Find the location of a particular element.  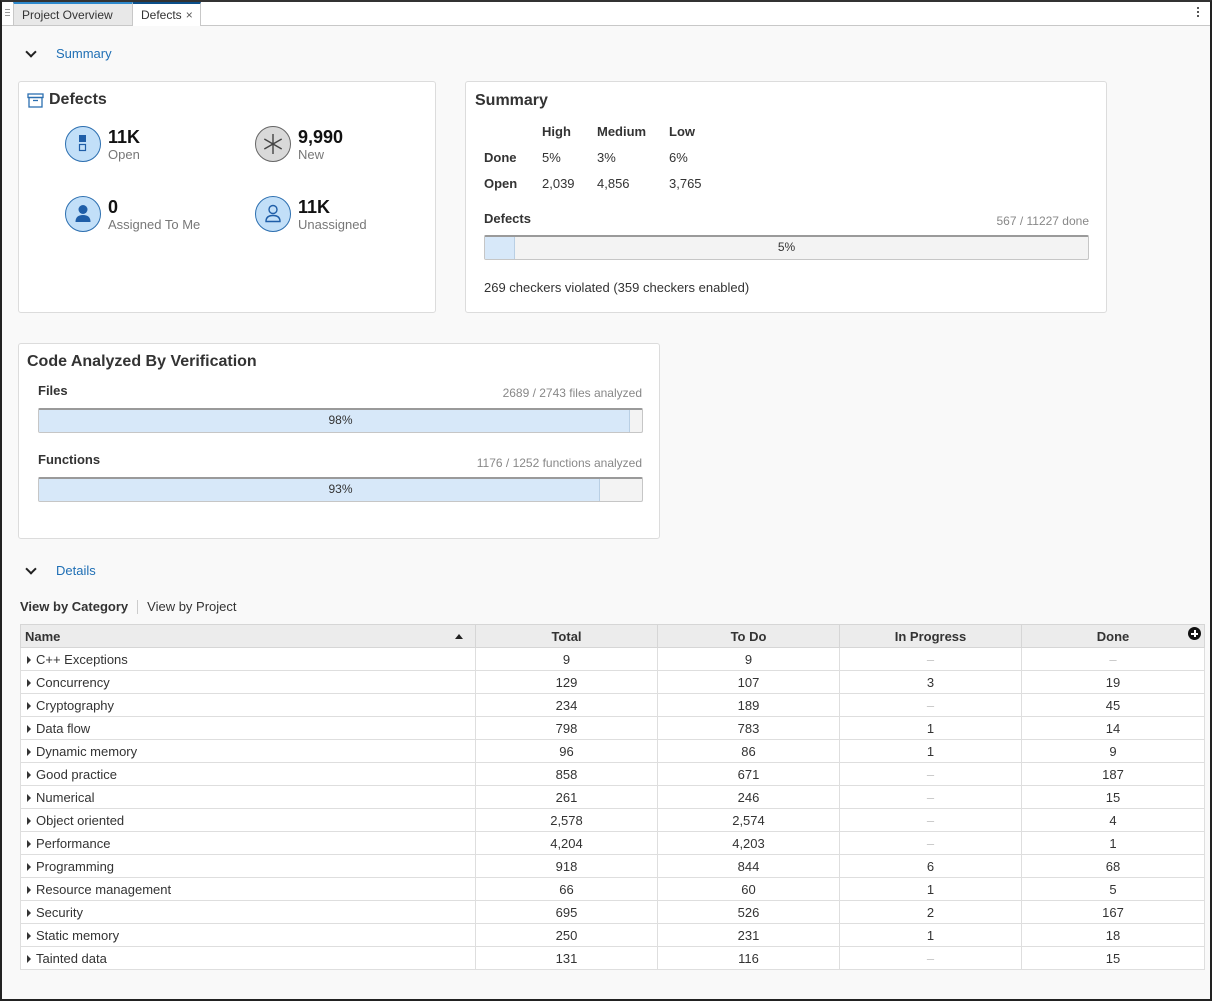

category-name-cell: Concurrency is located at coordinates (248, 682).